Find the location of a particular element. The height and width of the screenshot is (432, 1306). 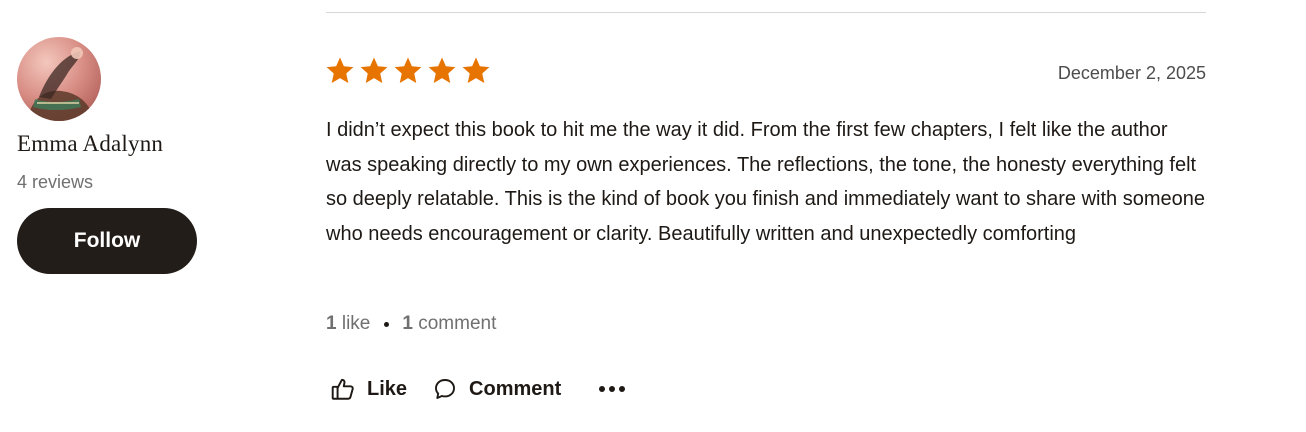

comments-label: comment is located at coordinates (457, 324).